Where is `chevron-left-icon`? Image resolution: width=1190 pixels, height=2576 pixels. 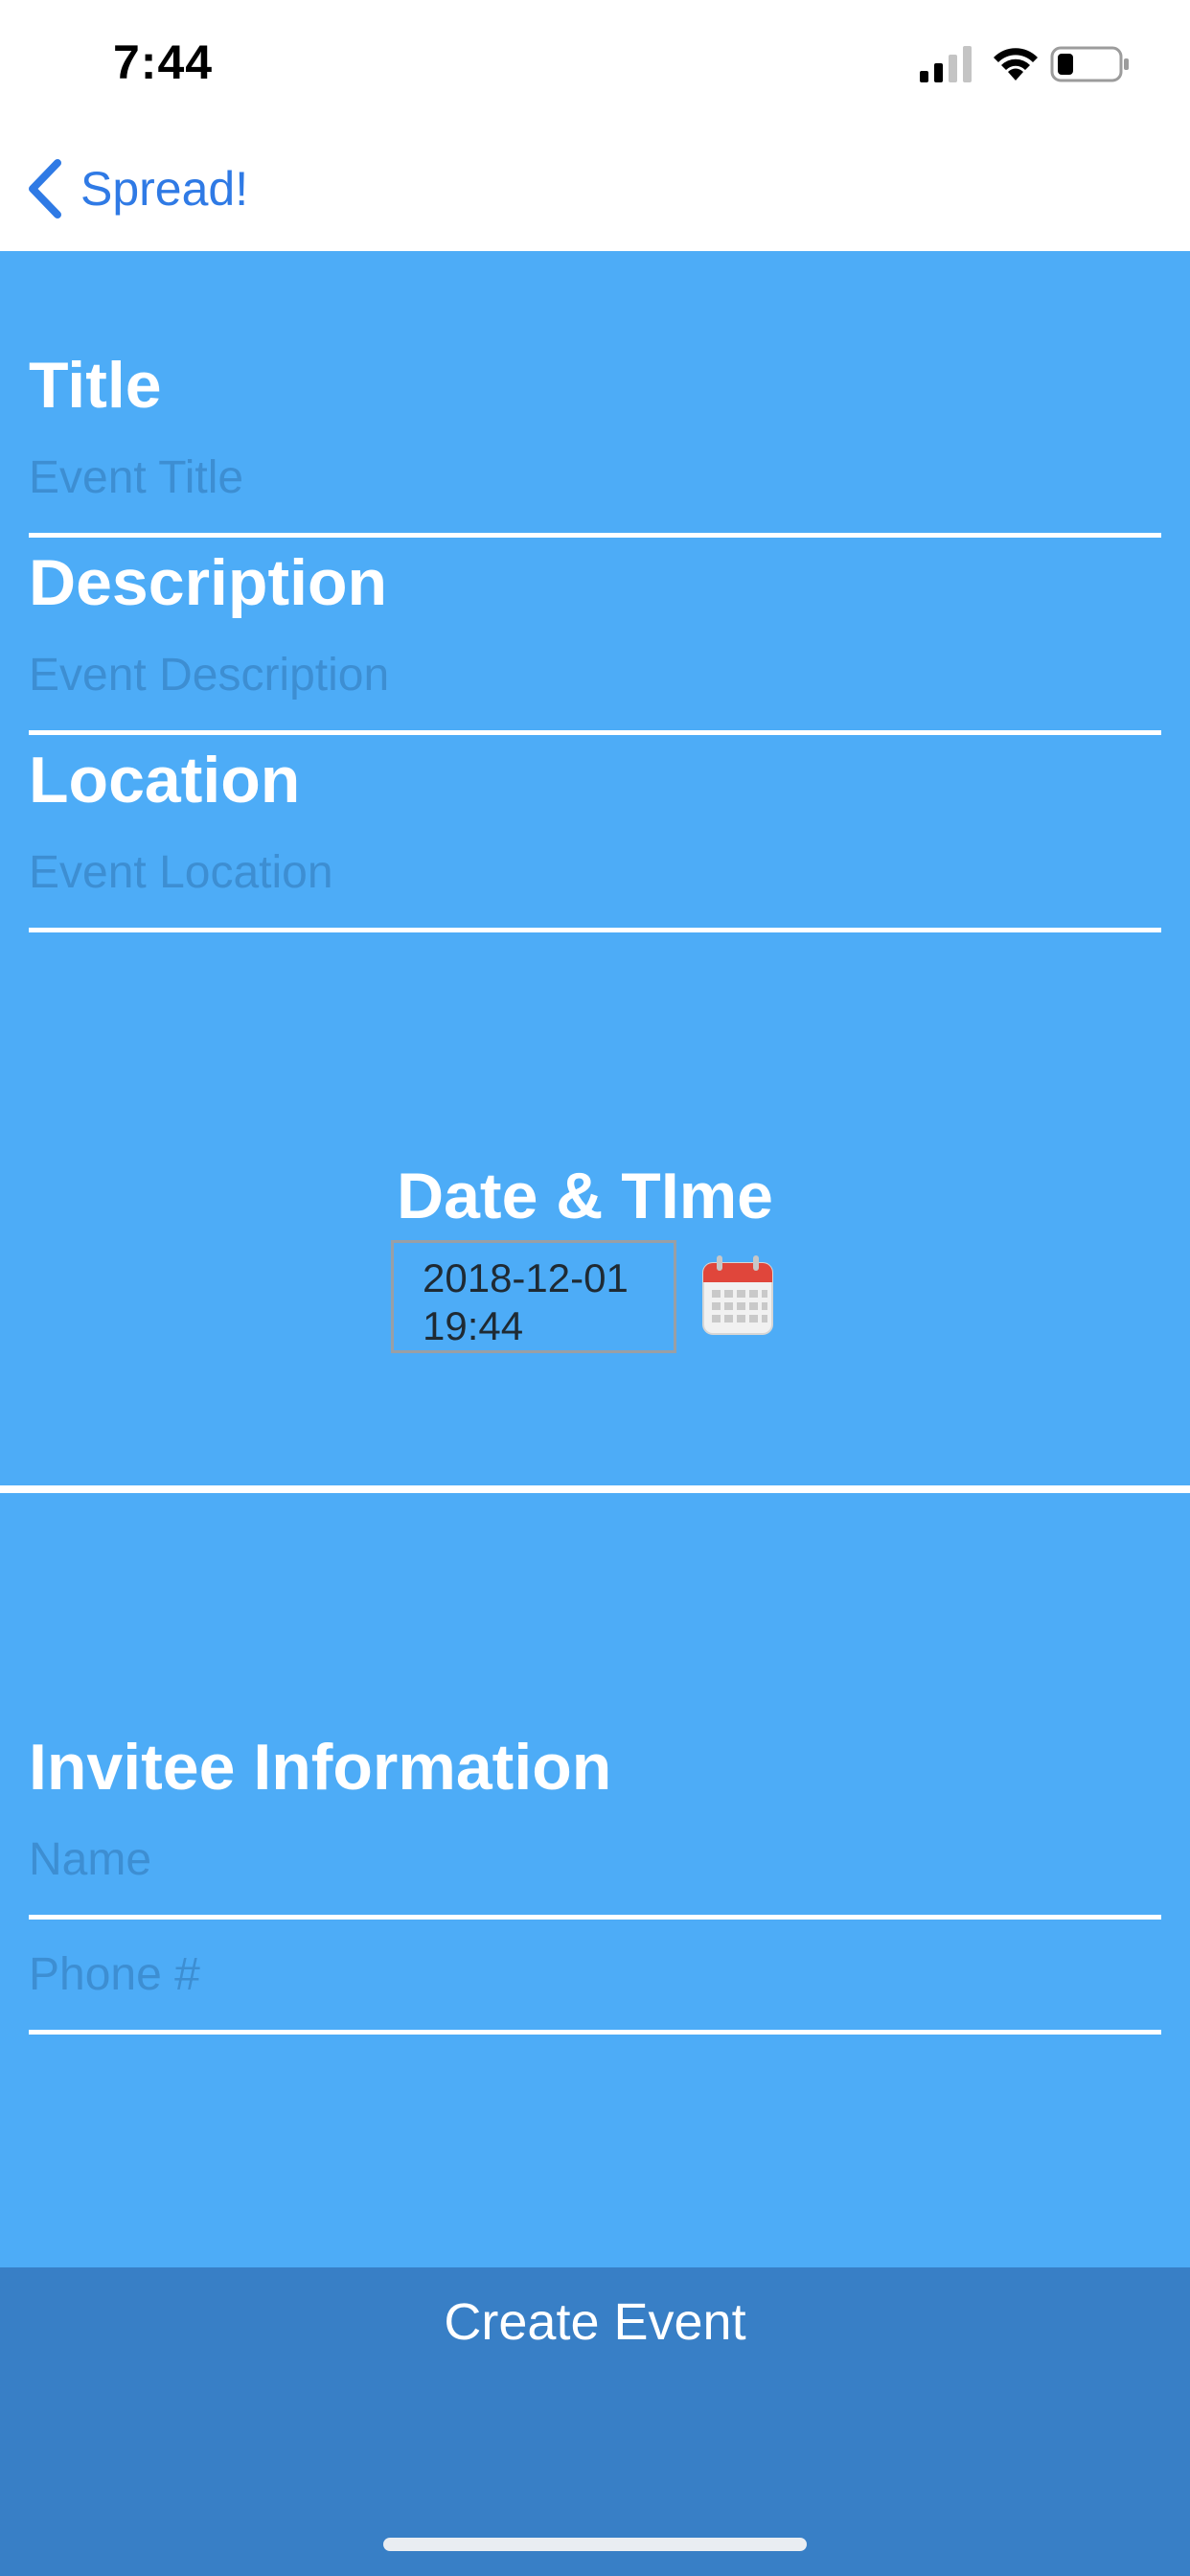
chevron-left-icon is located at coordinates (45, 188).